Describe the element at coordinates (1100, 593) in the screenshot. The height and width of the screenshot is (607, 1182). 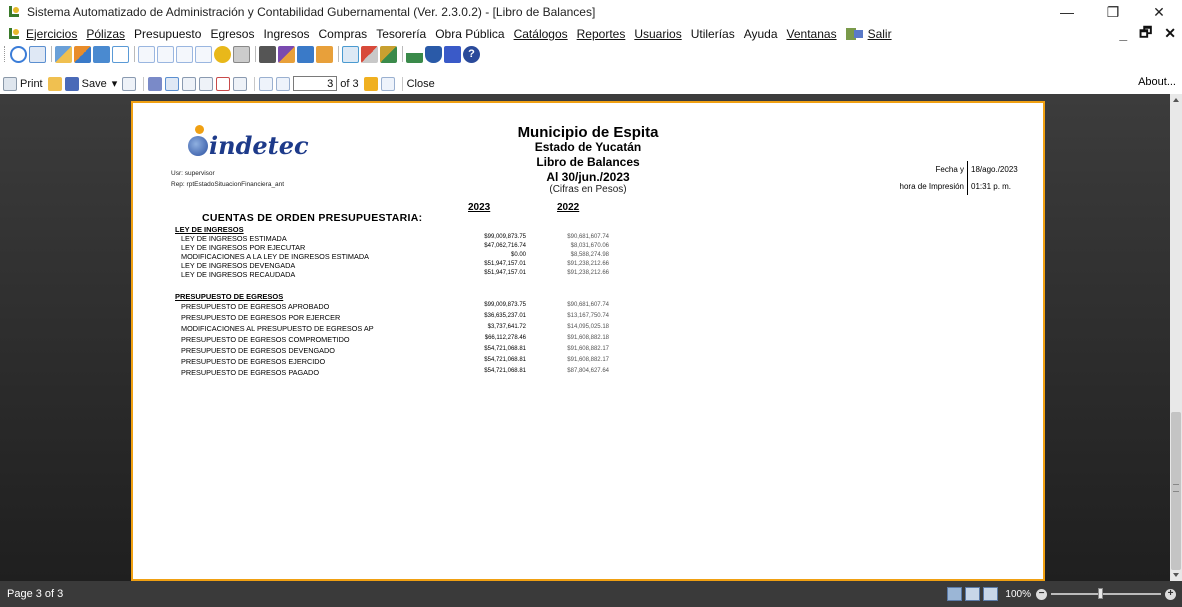
I see `zoom-slider-thumb` at that location.